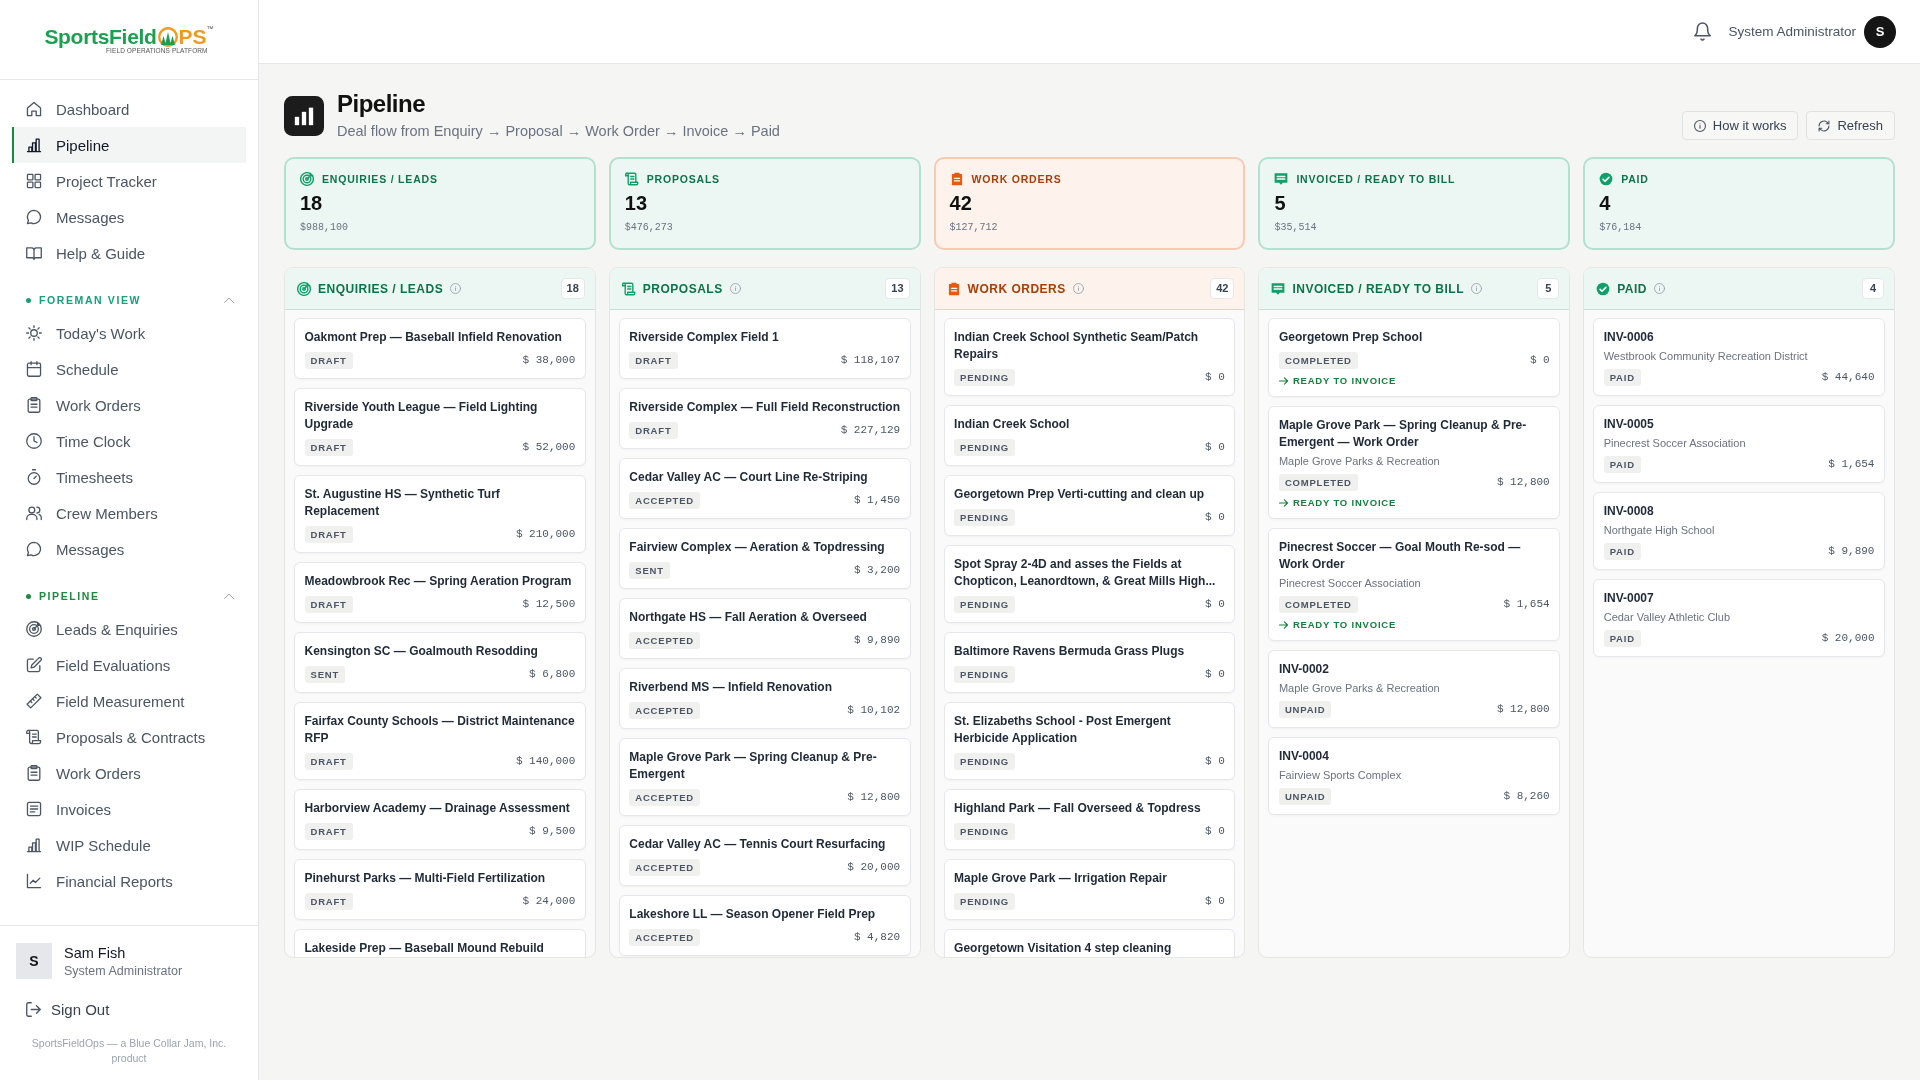 This screenshot has width=1920, height=1080. I want to click on nav-item: Proposals & Contracts, so click(129, 737).